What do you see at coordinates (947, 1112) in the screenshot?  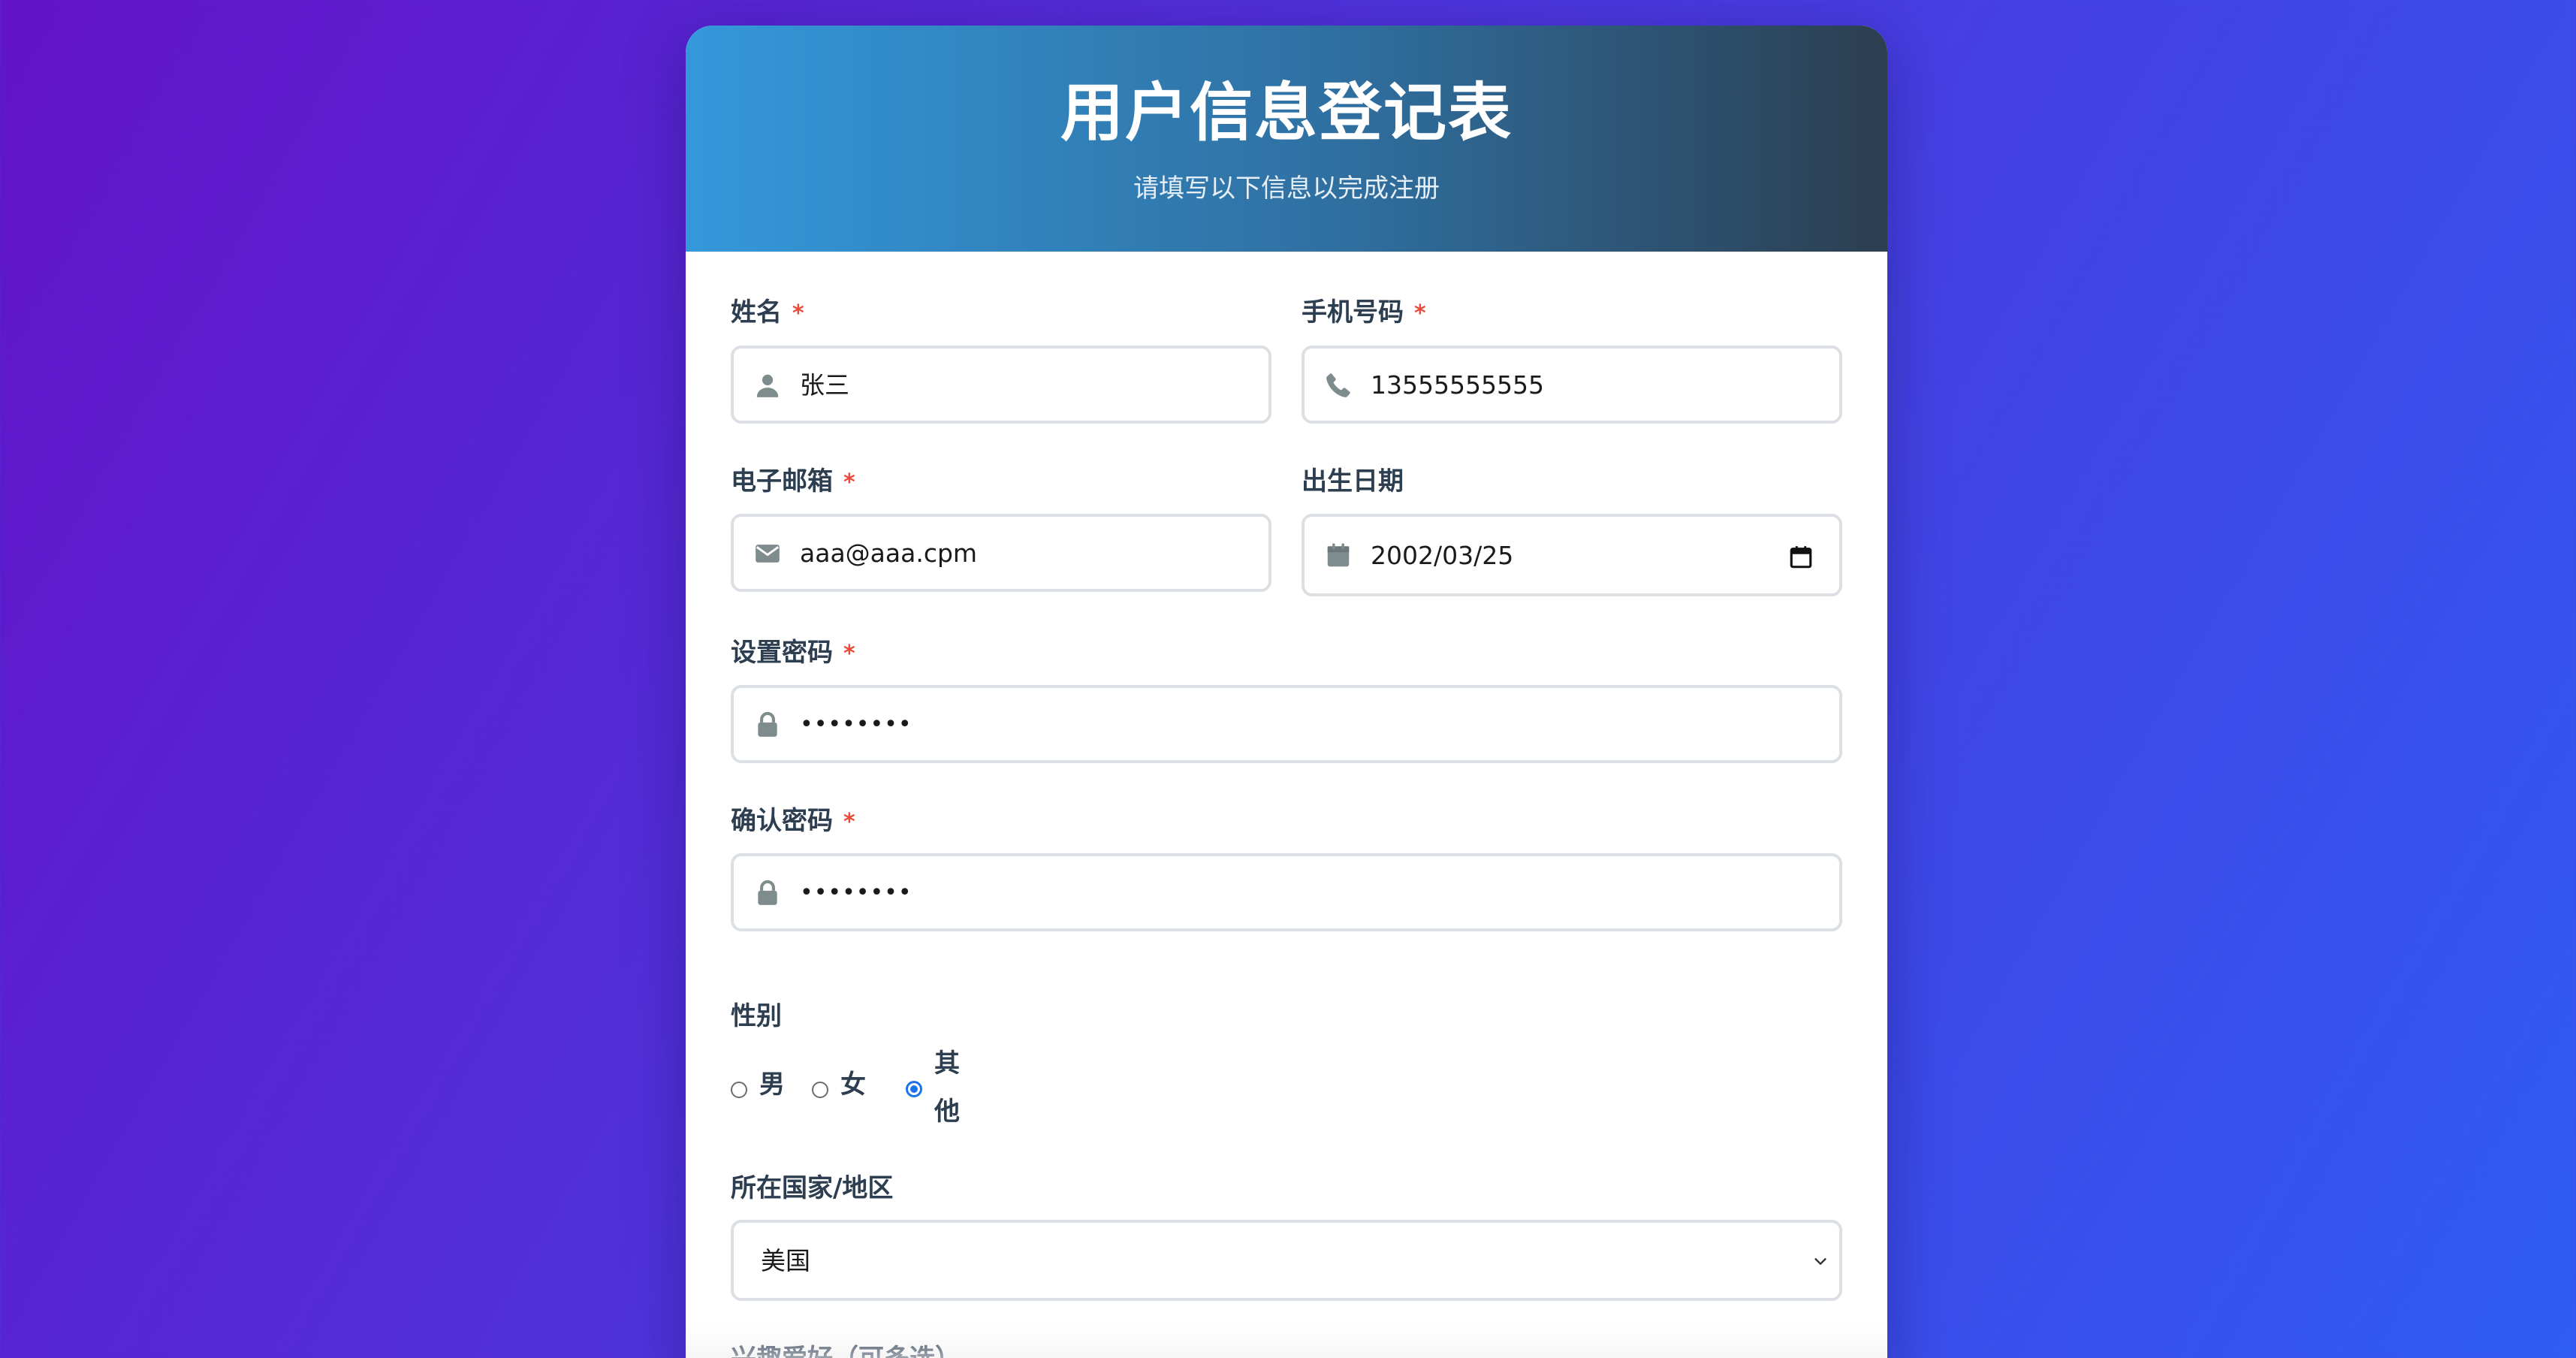 I see `gender-other-label-line2: 他` at bounding box center [947, 1112].